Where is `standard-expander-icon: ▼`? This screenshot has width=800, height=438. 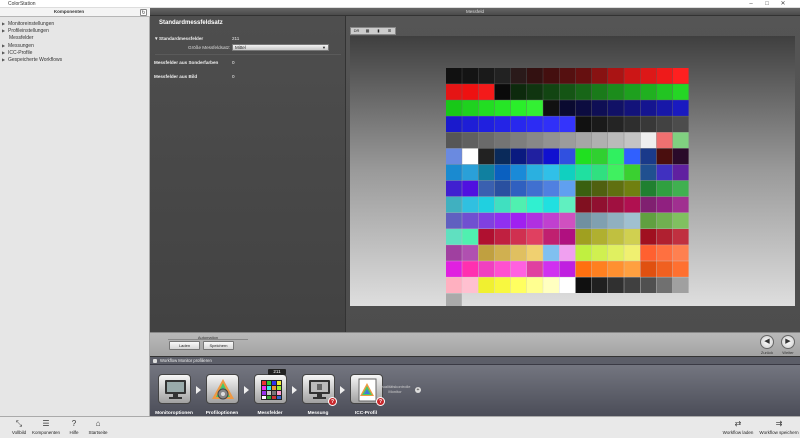
standard-expander-icon: ▼ is located at coordinates (156, 38).